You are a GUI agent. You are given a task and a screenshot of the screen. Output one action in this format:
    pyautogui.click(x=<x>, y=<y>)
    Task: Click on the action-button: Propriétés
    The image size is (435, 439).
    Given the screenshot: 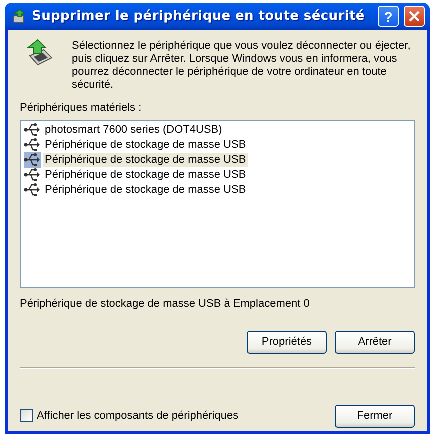 What is the action you would take?
    pyautogui.click(x=287, y=342)
    